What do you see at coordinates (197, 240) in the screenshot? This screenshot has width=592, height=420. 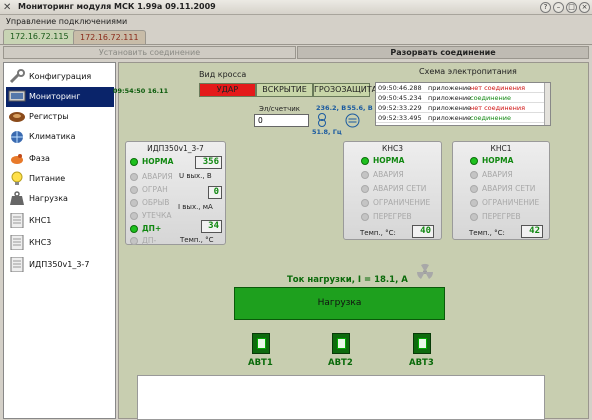 I see `idp-temp-label: Темп., °С` at bounding box center [197, 240].